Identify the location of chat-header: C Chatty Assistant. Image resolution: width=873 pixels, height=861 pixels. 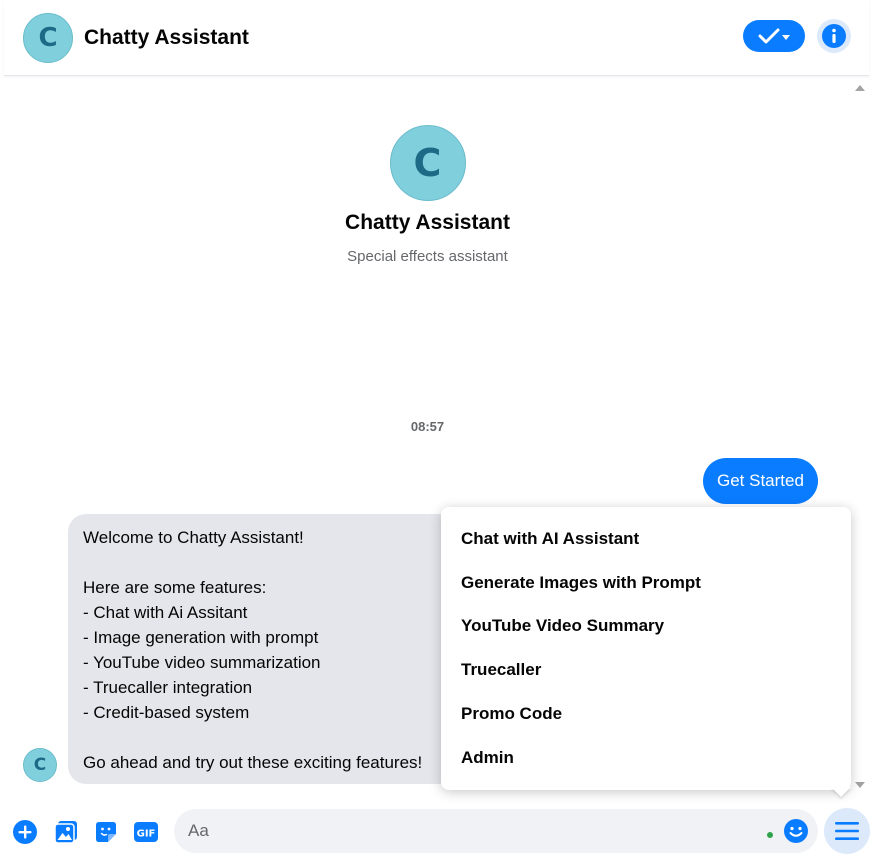
(436, 38).